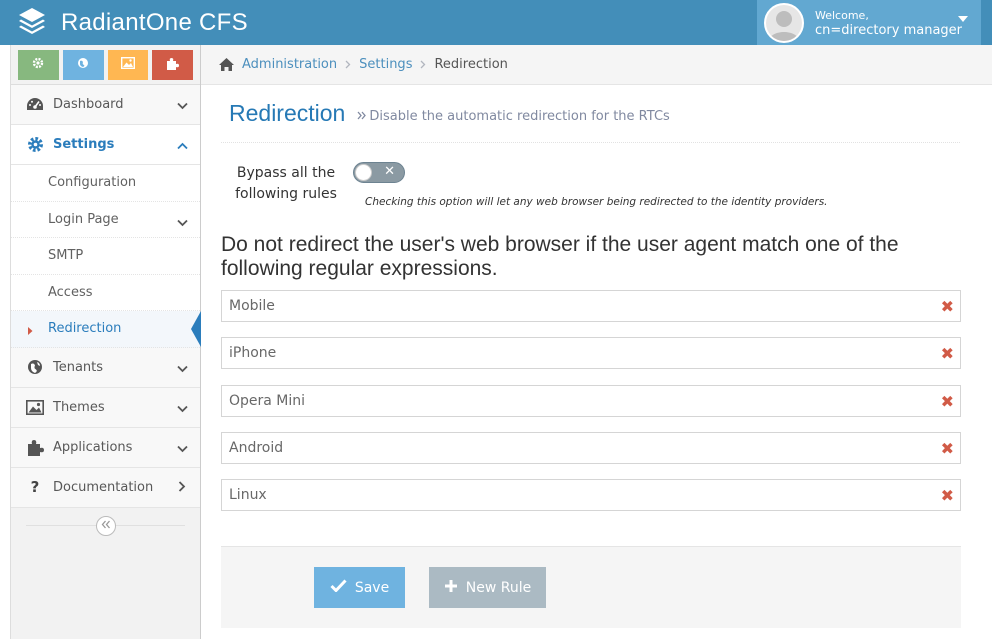  What do you see at coordinates (591, 306) in the screenshot?
I see `rule-field: Mobile ✖` at bounding box center [591, 306].